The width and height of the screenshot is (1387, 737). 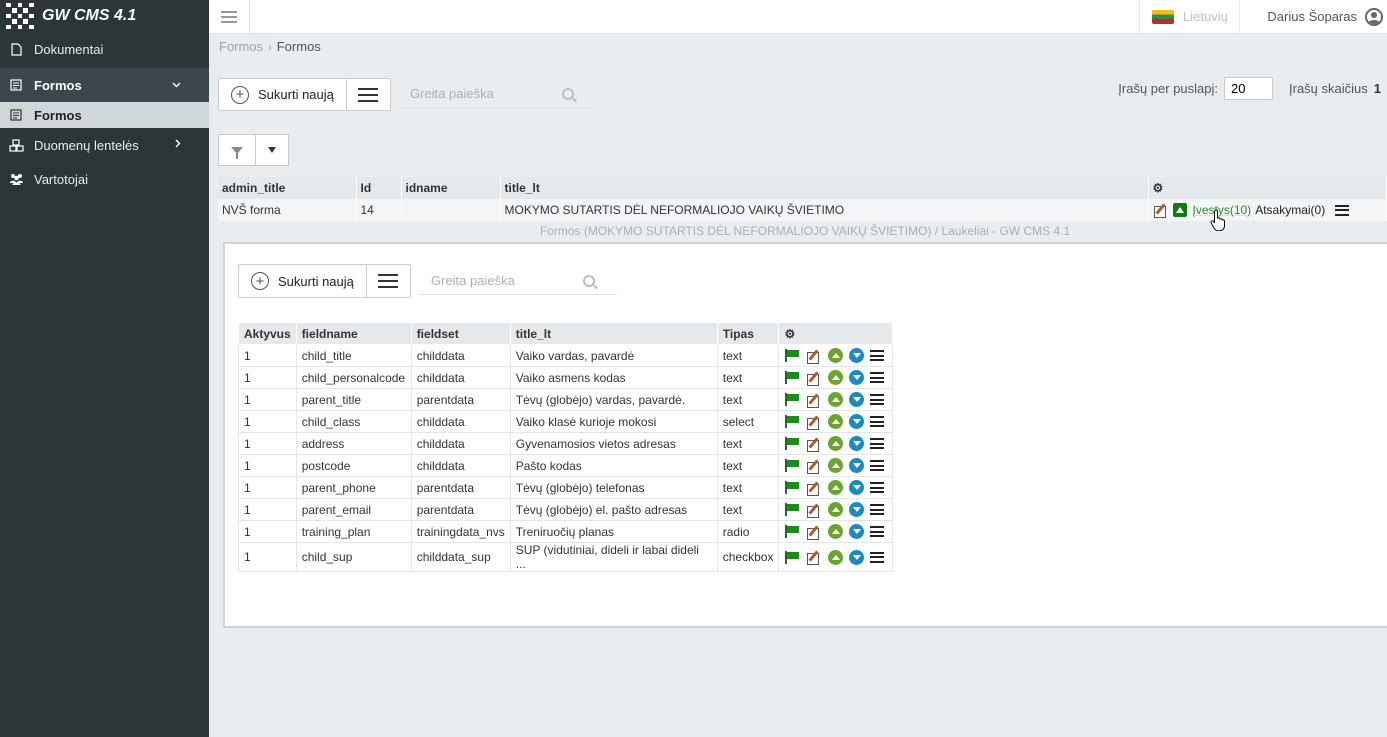 I want to click on bulk-menu-button, so click(x=368, y=94).